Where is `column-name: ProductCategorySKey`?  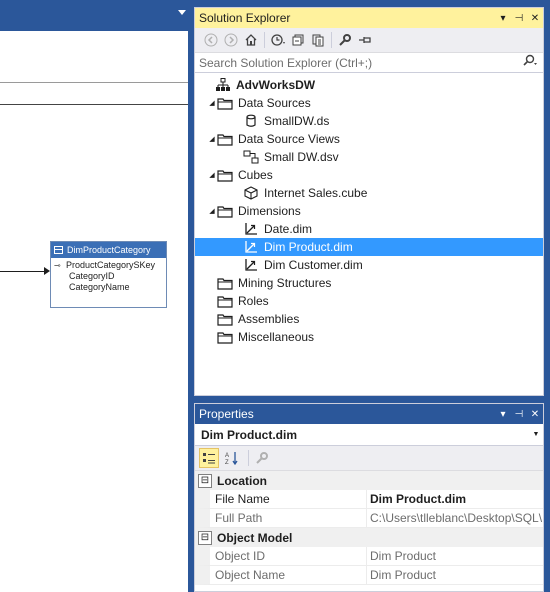 column-name: ProductCategorySKey is located at coordinates (111, 265).